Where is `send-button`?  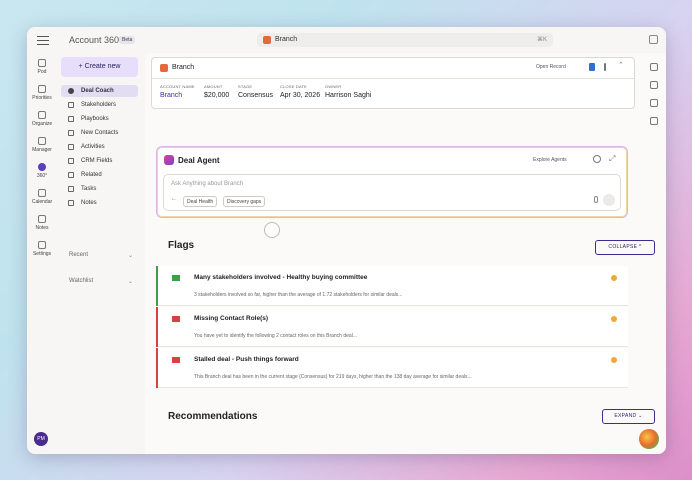 send-button is located at coordinates (609, 200).